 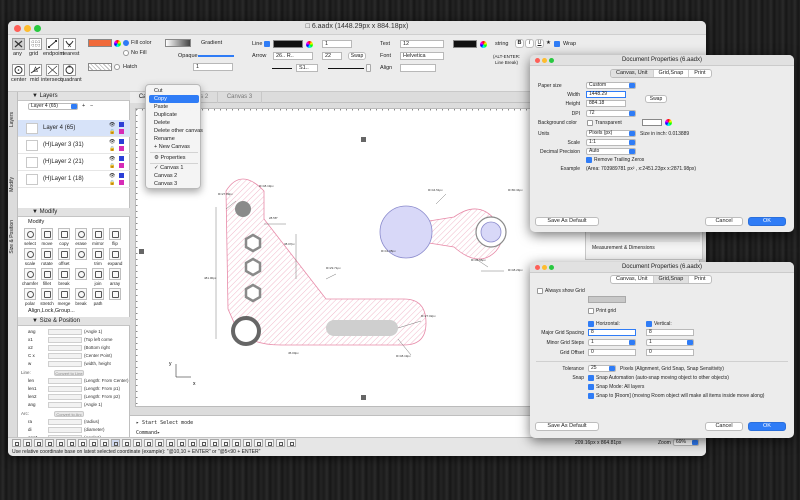 What do you see at coordinates (529, 43) in the screenshot?
I see `italic-button: I` at bounding box center [529, 43].